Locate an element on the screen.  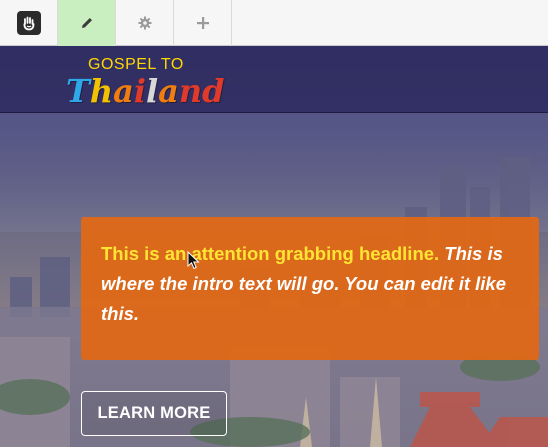
logo-letter: l is located at coordinates (152, 91).